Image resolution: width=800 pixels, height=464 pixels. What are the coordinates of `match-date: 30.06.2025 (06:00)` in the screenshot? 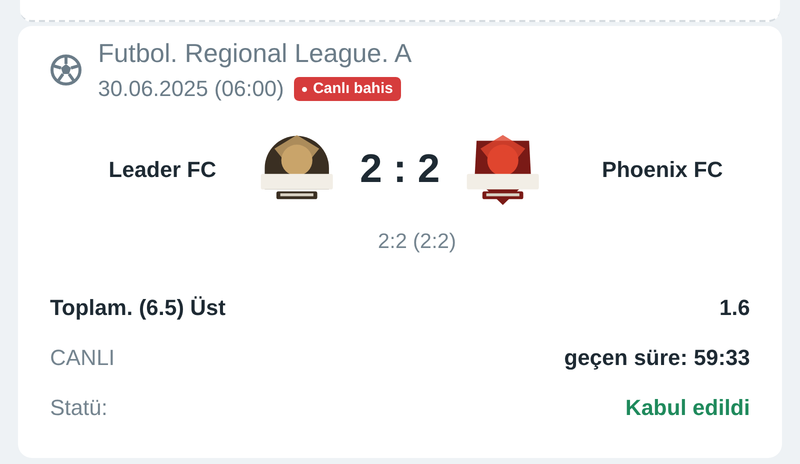 It's located at (191, 89).